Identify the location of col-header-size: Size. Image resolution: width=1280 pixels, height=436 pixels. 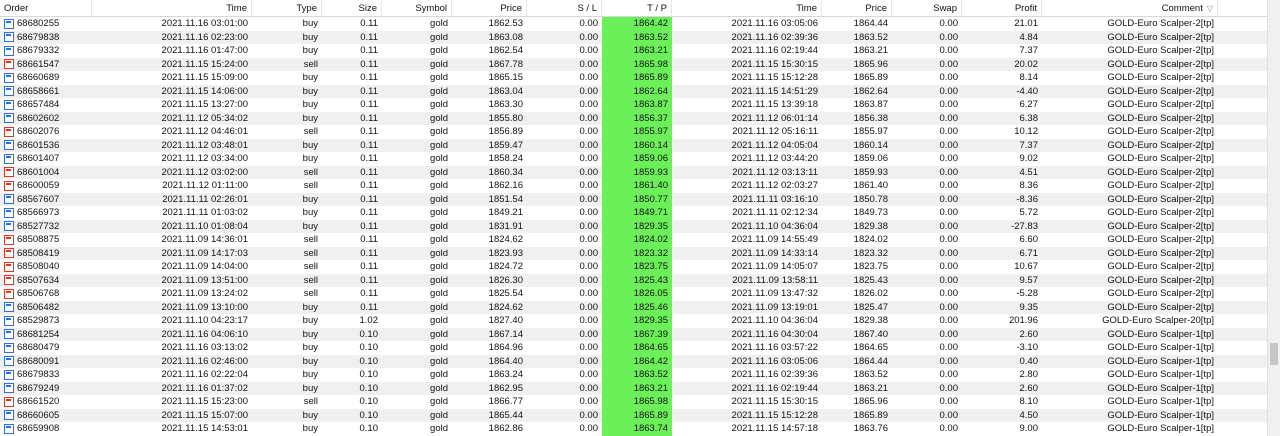
(352, 8).